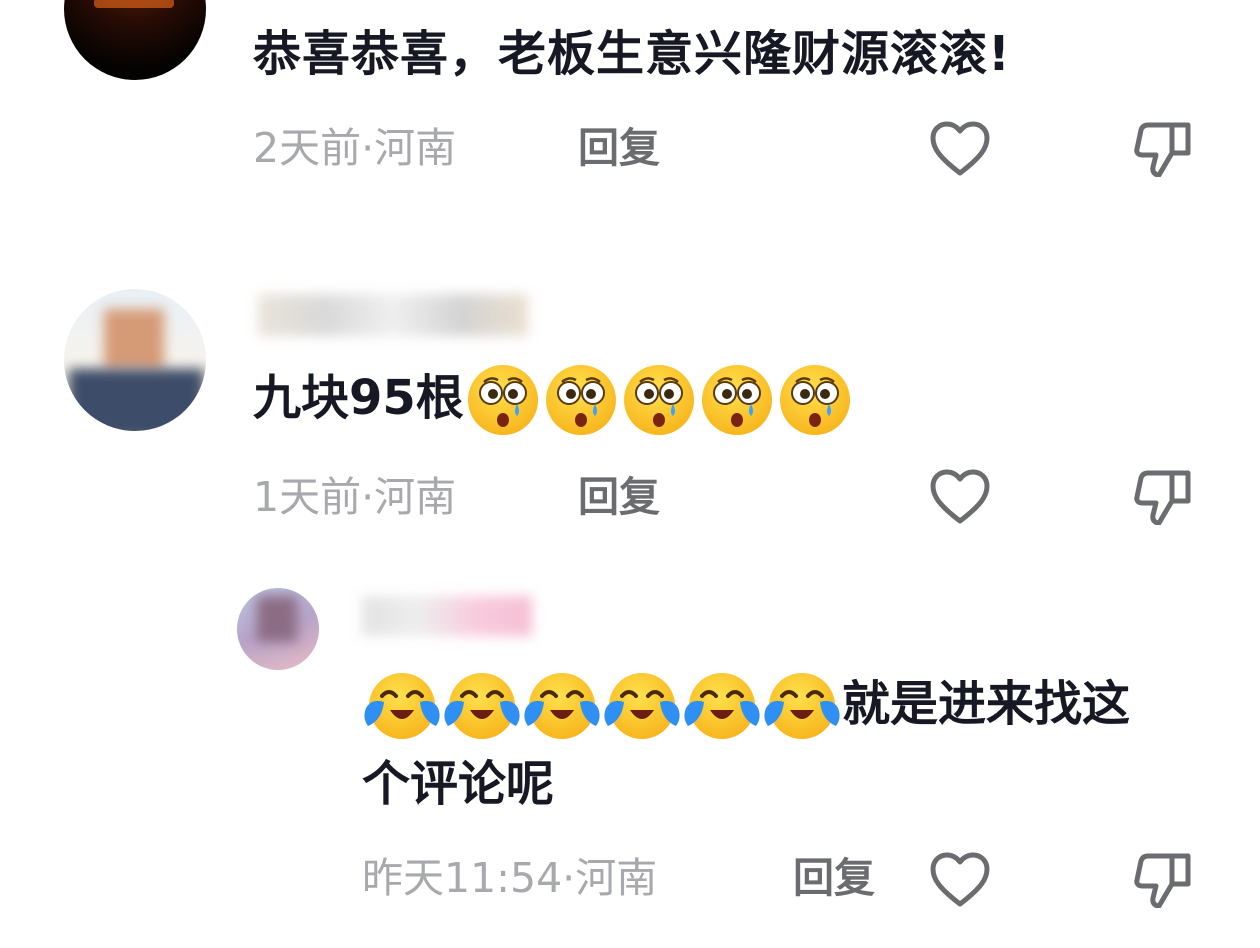  What do you see at coordinates (986, 704) in the screenshot?
I see `reply-text-line1: 就是进来找这` at bounding box center [986, 704].